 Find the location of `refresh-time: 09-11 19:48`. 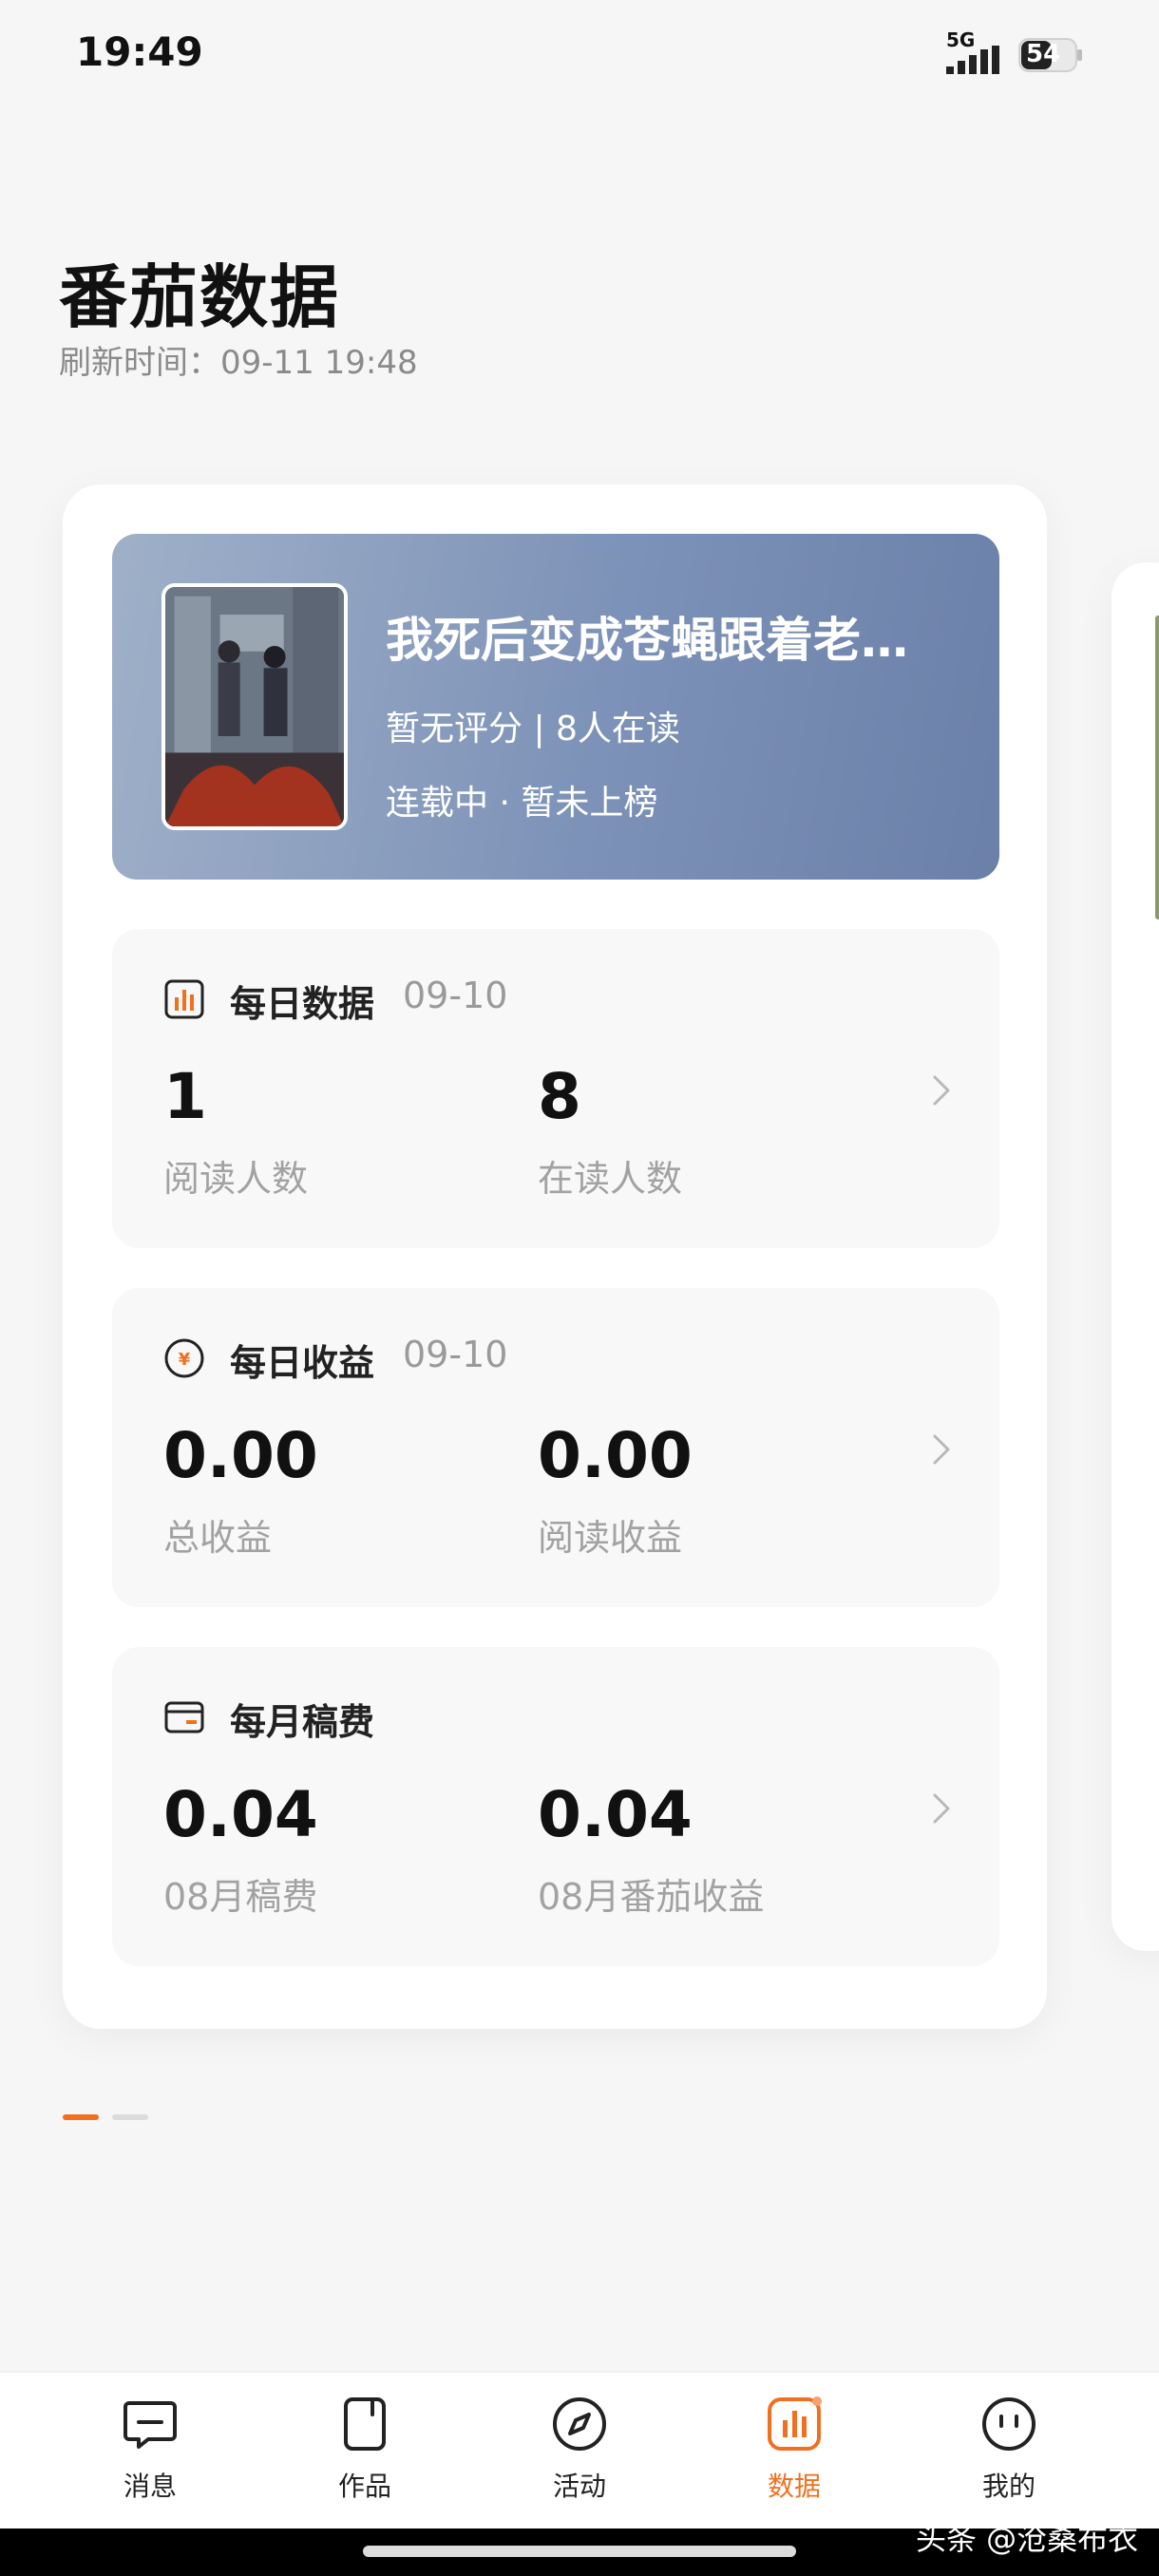

refresh-time: 09-11 19:48 is located at coordinates (319, 363).